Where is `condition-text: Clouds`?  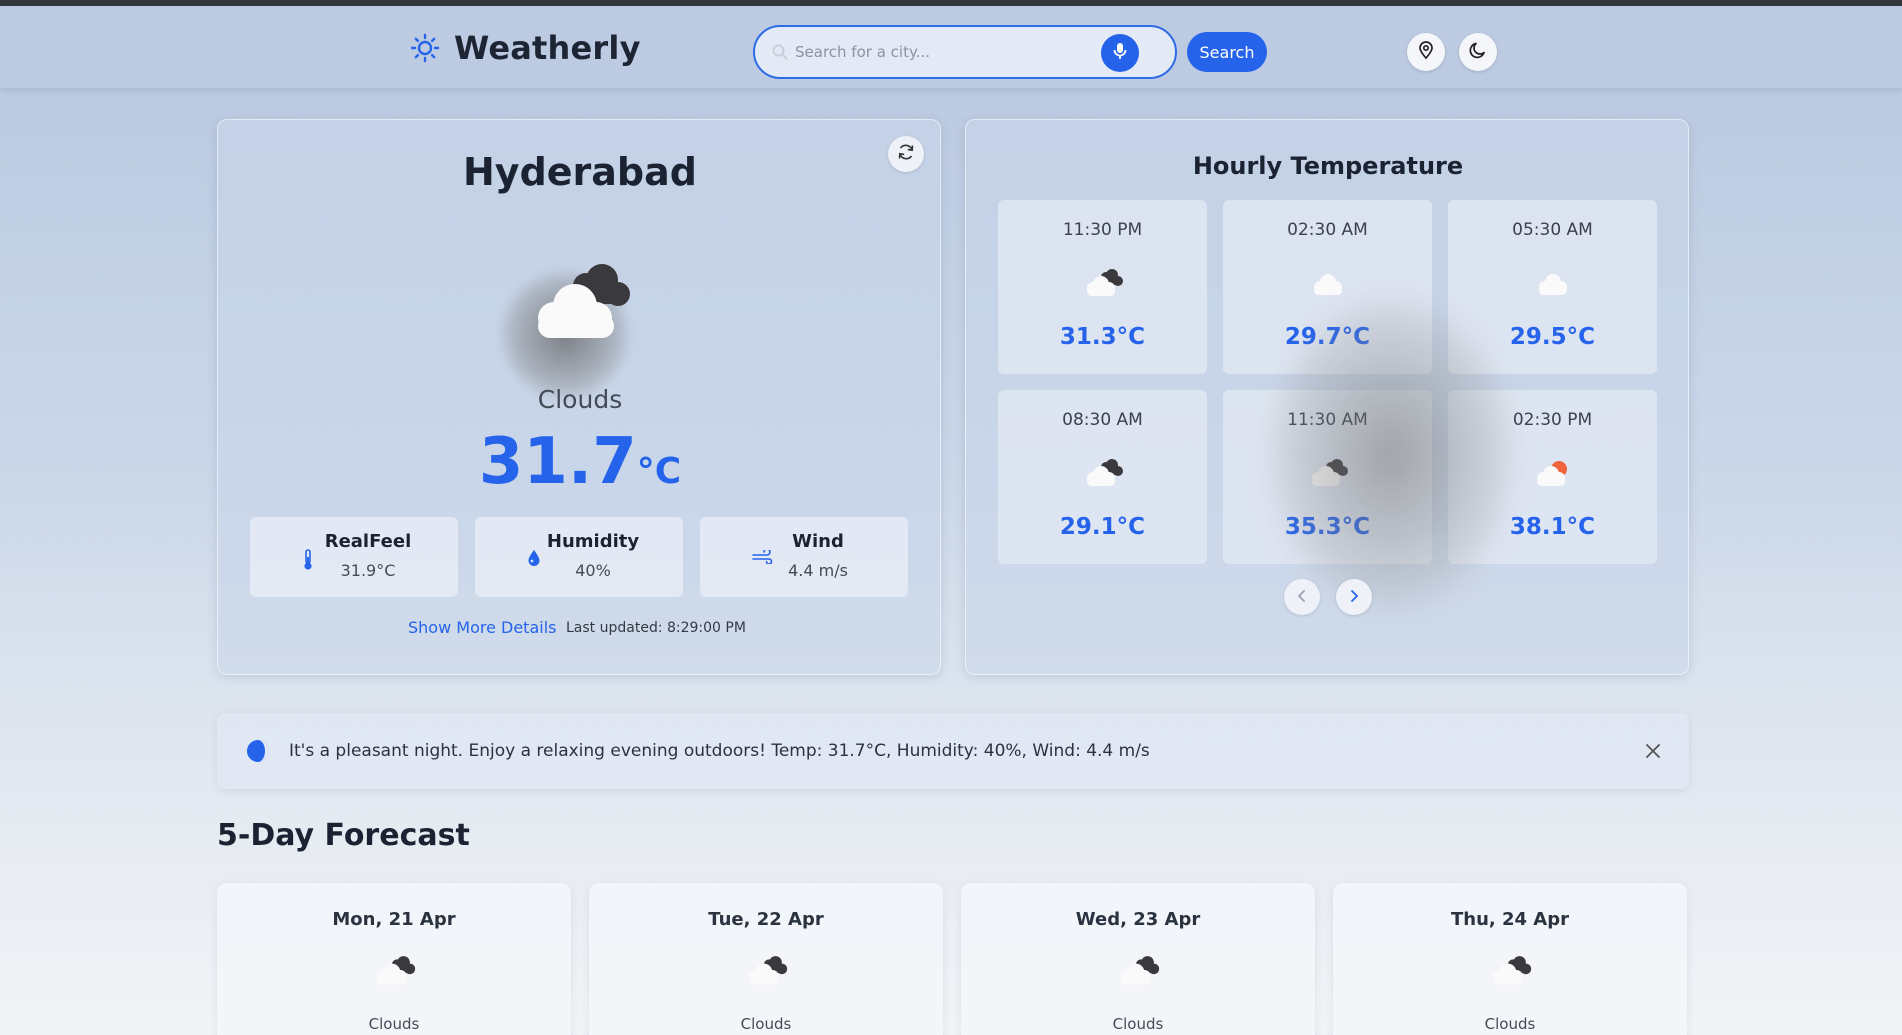
condition-text: Clouds is located at coordinates (580, 399).